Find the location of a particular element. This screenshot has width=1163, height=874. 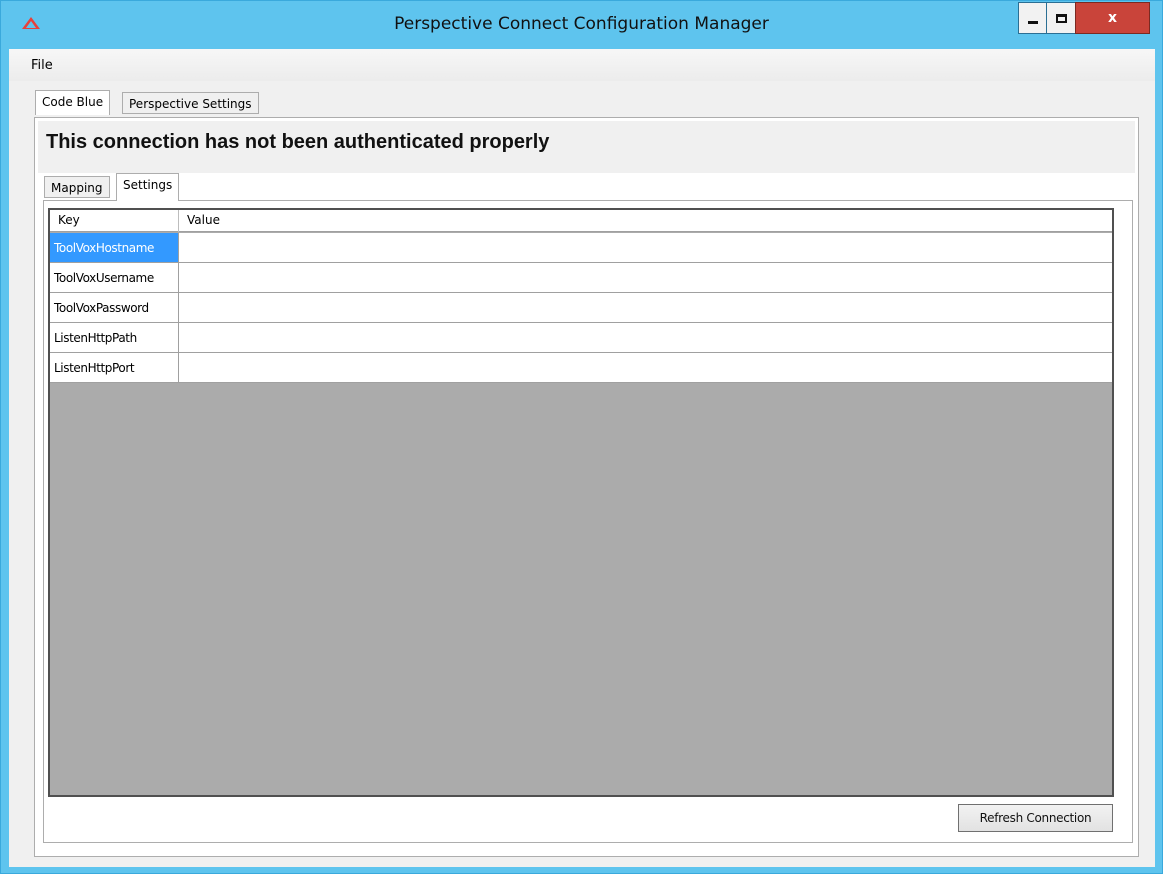

key-cell: ListenHttpPort is located at coordinates (114, 367).